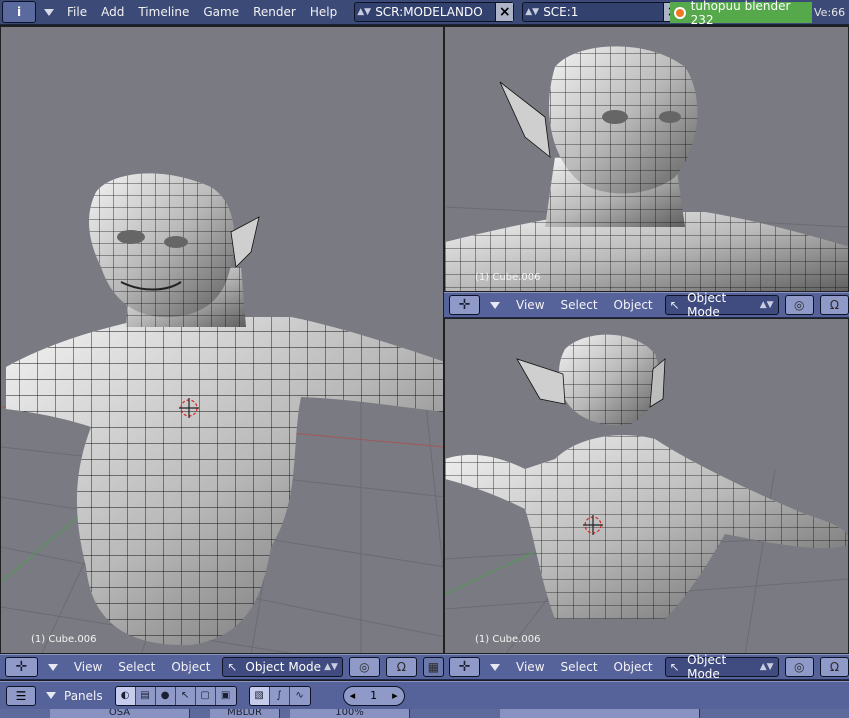 This screenshot has height=718, width=849. I want to click on scene-name: SCE:1, so click(602, 12).